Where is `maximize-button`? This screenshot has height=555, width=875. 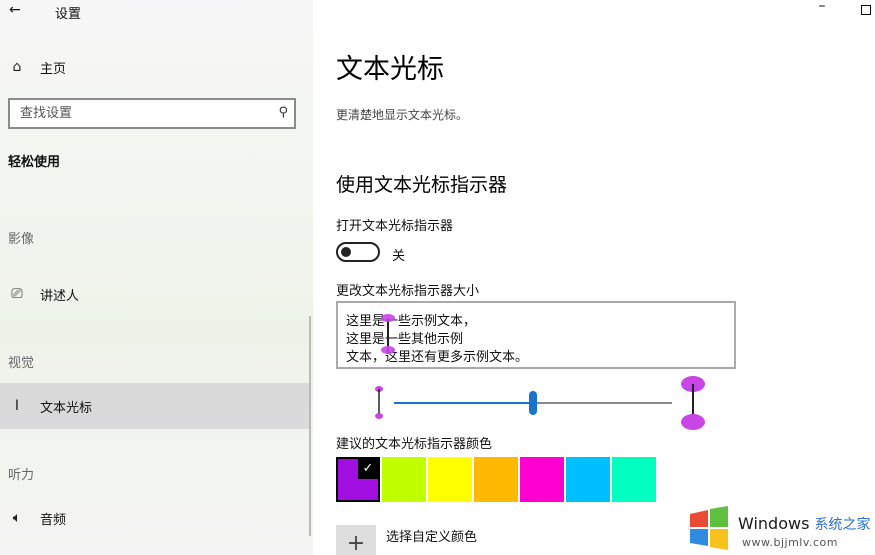
maximize-button is located at coordinates (860, 12).